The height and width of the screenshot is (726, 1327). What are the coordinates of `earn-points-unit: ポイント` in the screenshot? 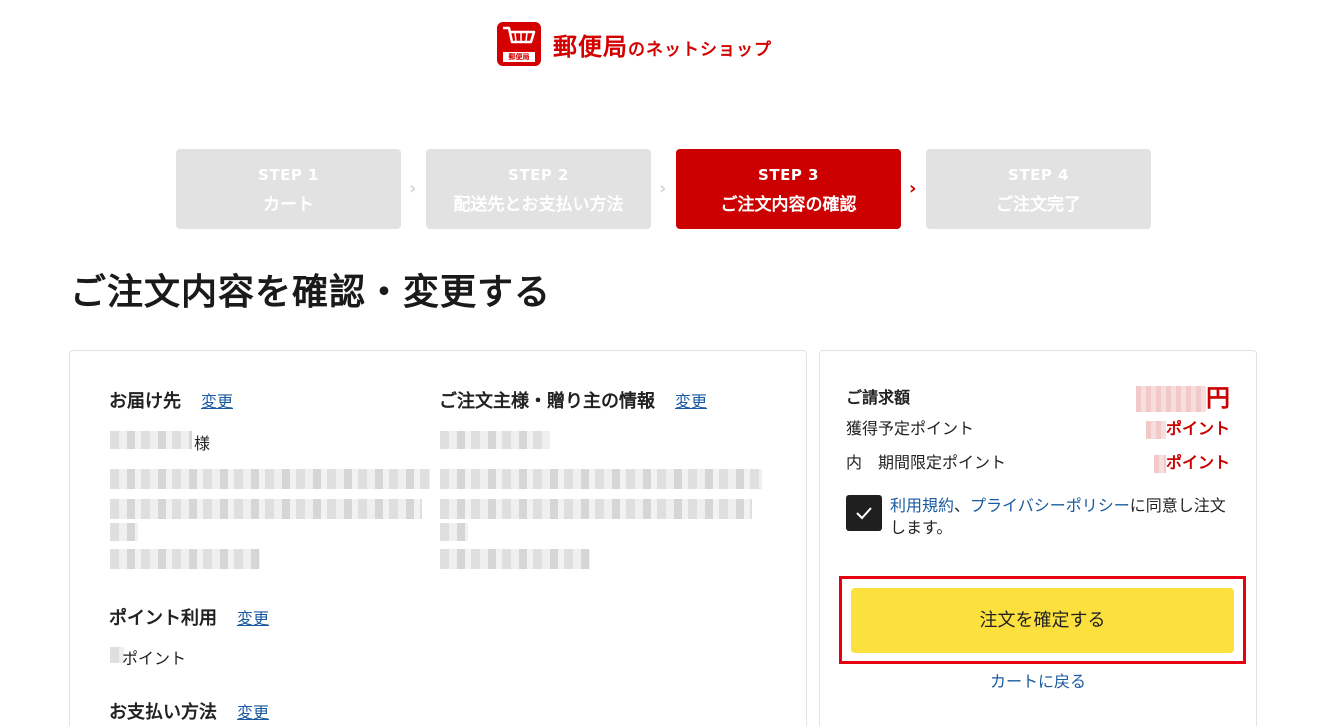 It's located at (1197, 428).